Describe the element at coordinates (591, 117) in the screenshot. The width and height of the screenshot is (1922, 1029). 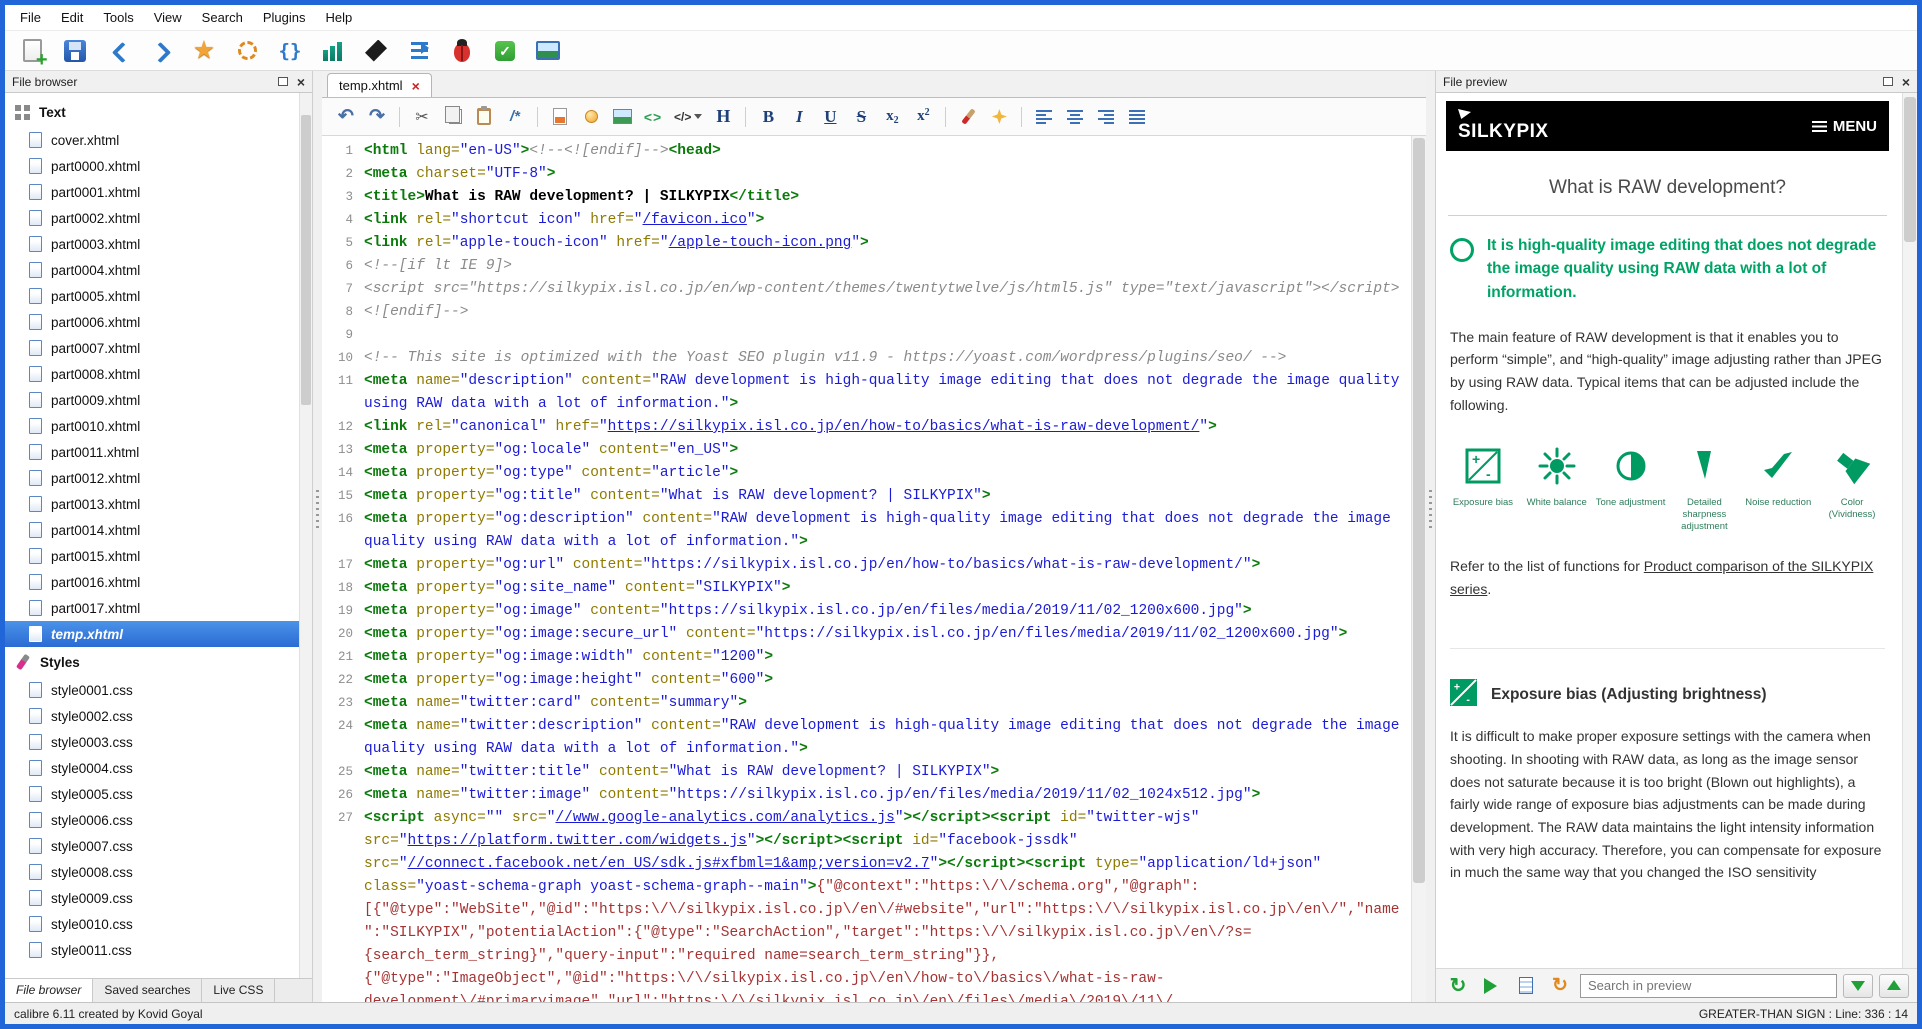
I see `bulb-button` at that location.